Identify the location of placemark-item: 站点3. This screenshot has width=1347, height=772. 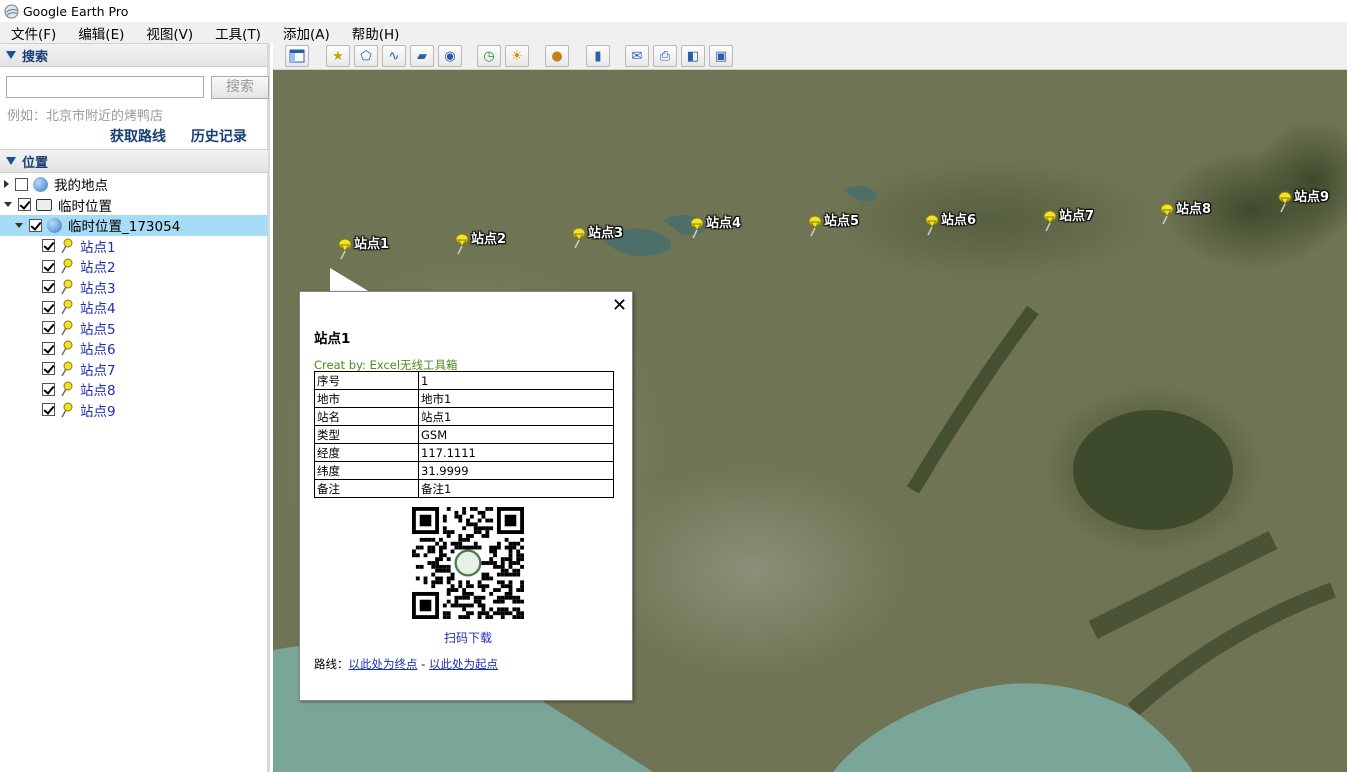
(134, 287).